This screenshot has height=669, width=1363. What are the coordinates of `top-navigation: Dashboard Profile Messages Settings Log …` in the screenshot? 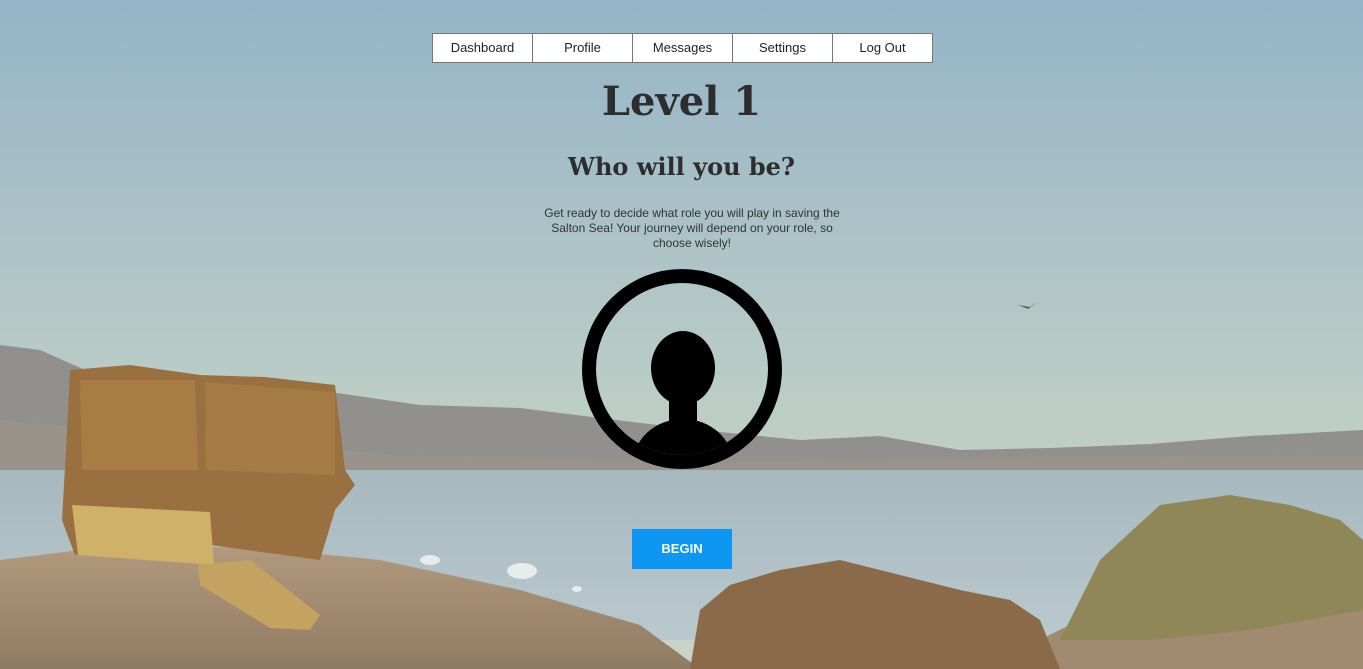 It's located at (682, 48).